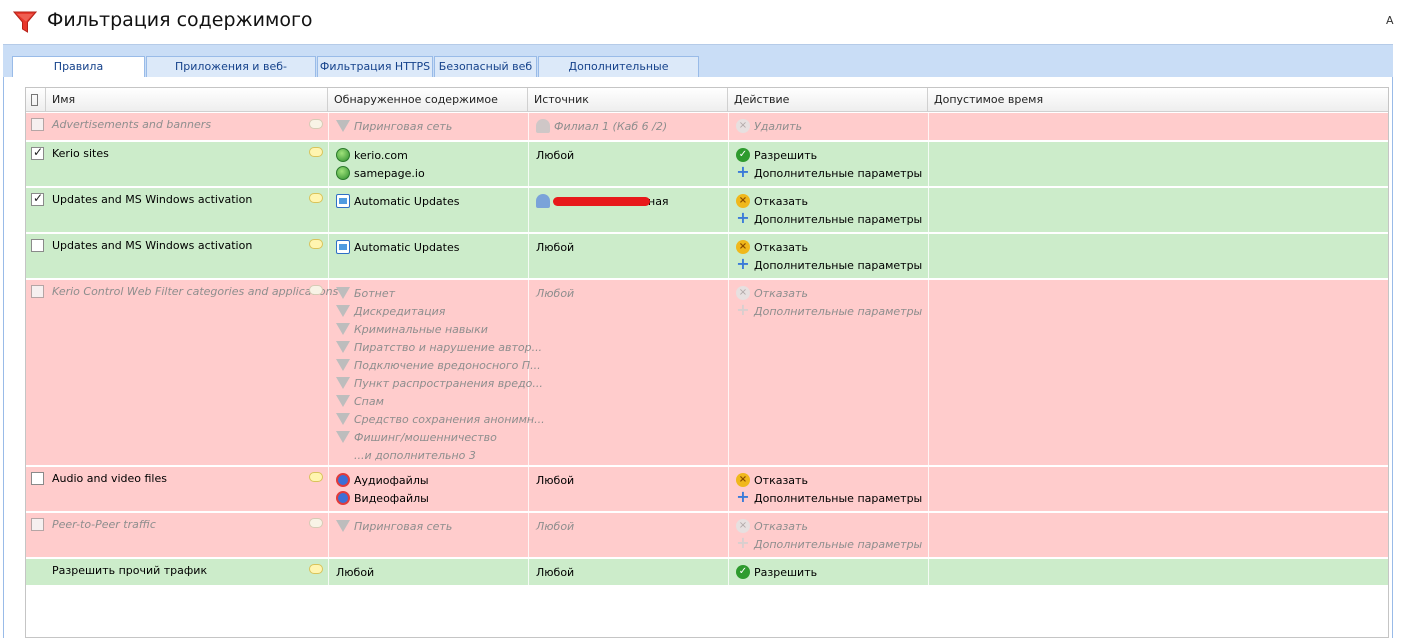 This screenshot has width=1423, height=638. What do you see at coordinates (343, 201) in the screenshot?
I see `application-icon` at bounding box center [343, 201].